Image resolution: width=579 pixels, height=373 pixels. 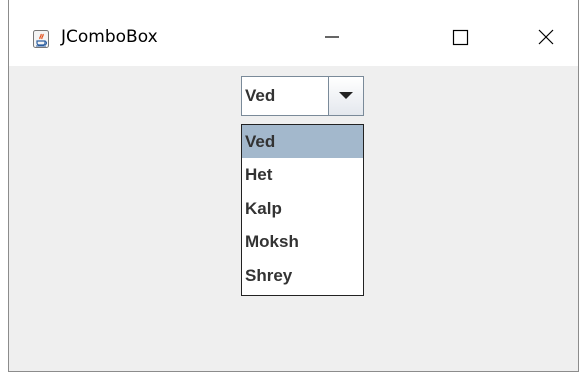 What do you see at coordinates (285, 96) in the screenshot?
I see `combo-selected-value: Ved` at bounding box center [285, 96].